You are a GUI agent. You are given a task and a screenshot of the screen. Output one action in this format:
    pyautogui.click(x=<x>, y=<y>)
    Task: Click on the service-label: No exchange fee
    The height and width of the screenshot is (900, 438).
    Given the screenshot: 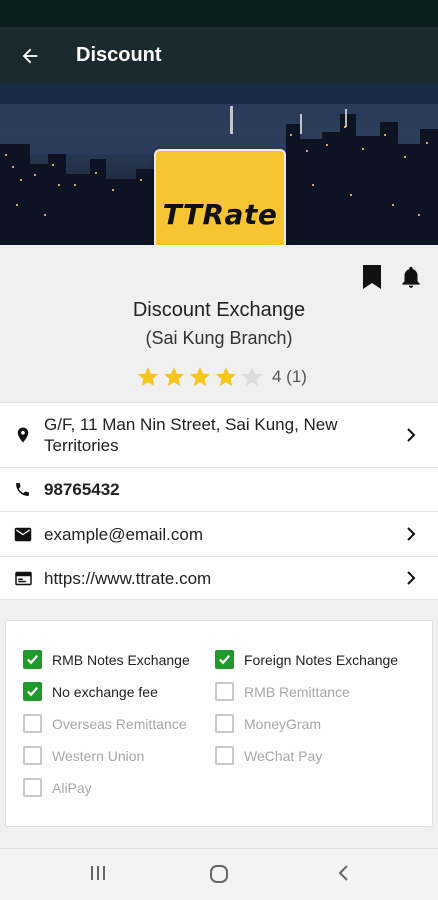 What is the action you would take?
    pyautogui.click(x=105, y=691)
    